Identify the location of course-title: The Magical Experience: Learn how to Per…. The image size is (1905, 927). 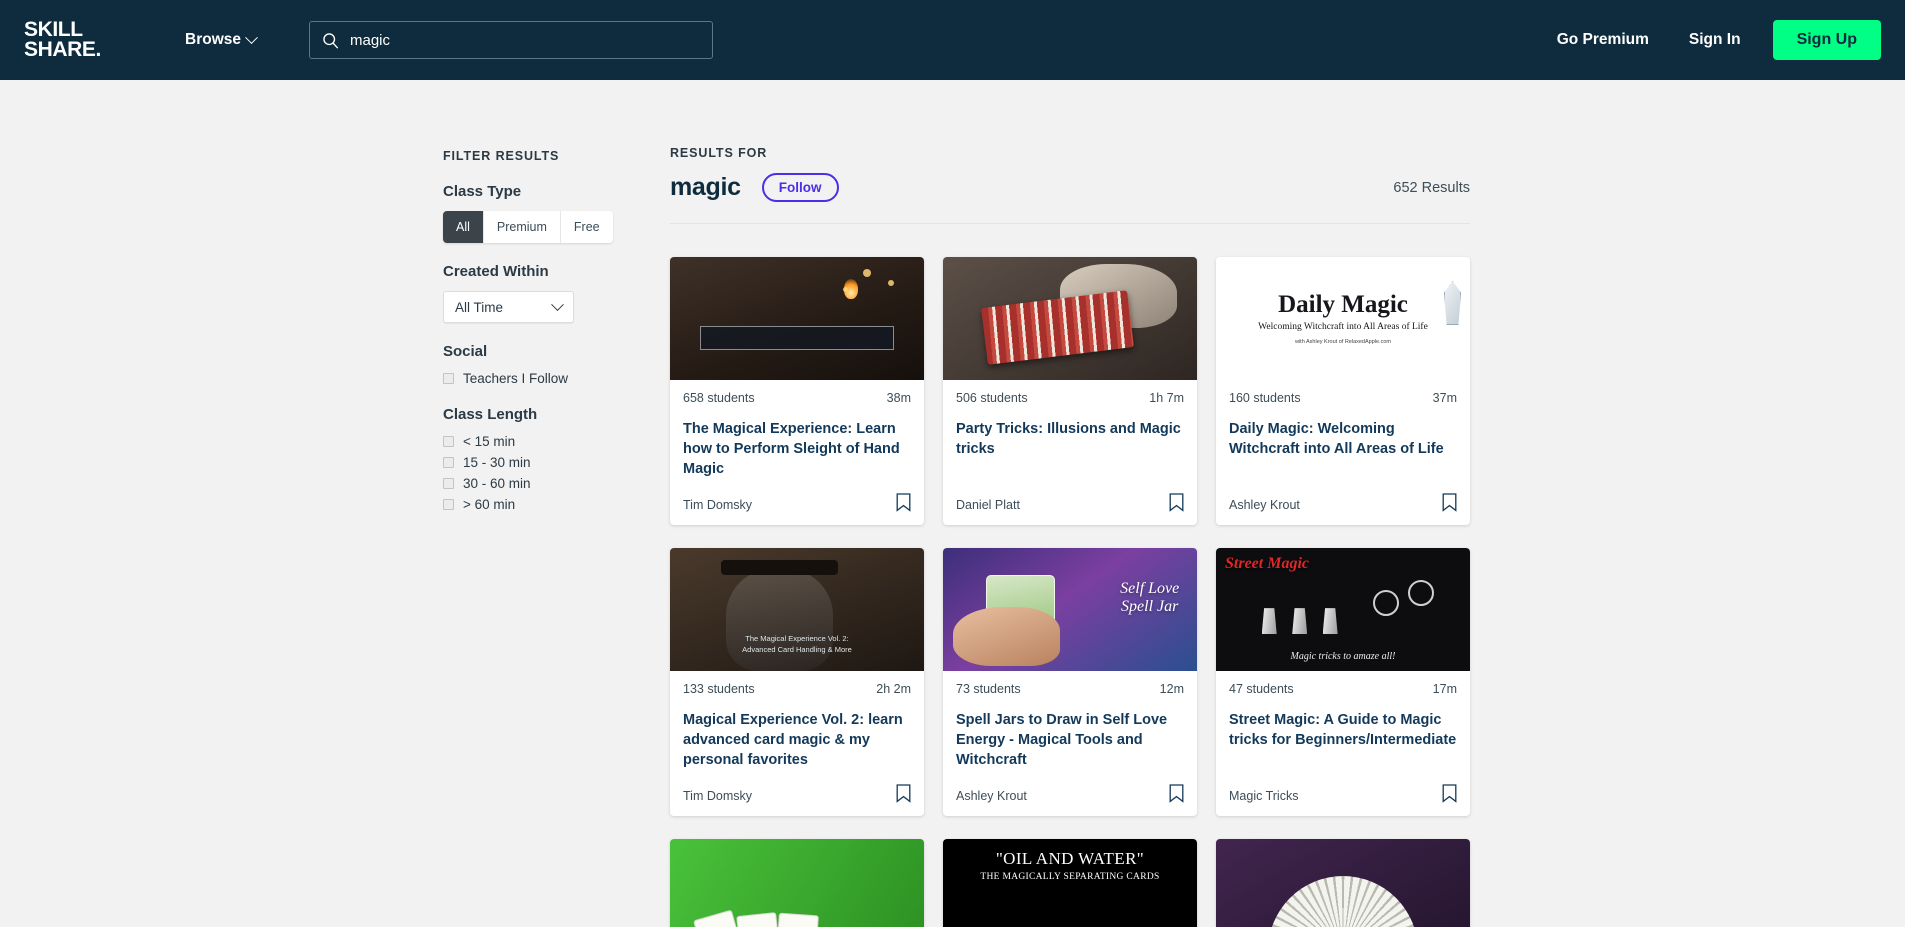
(797, 449).